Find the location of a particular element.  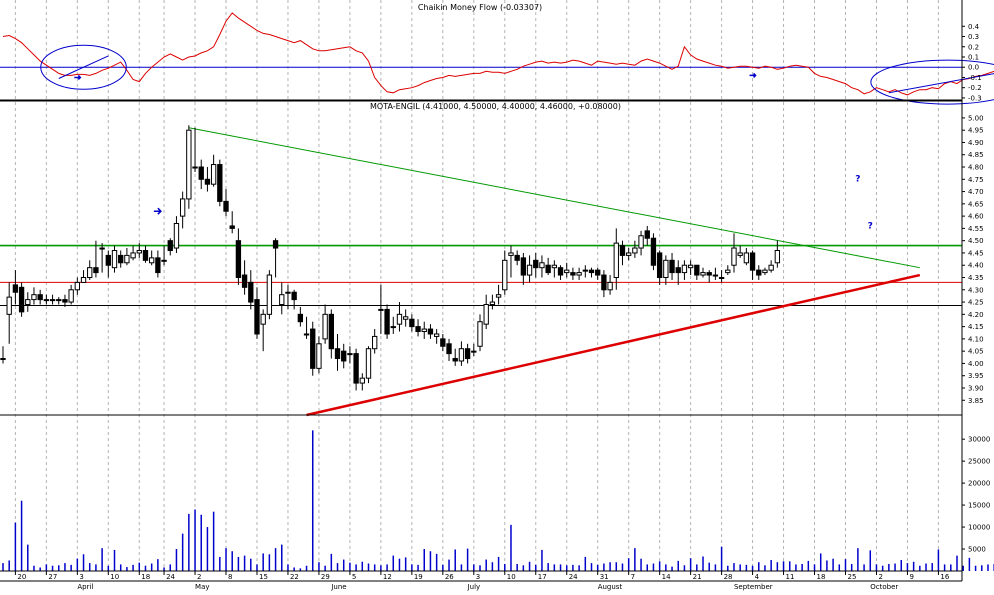

y-tick-label: 4.55 is located at coordinates (976, 229).